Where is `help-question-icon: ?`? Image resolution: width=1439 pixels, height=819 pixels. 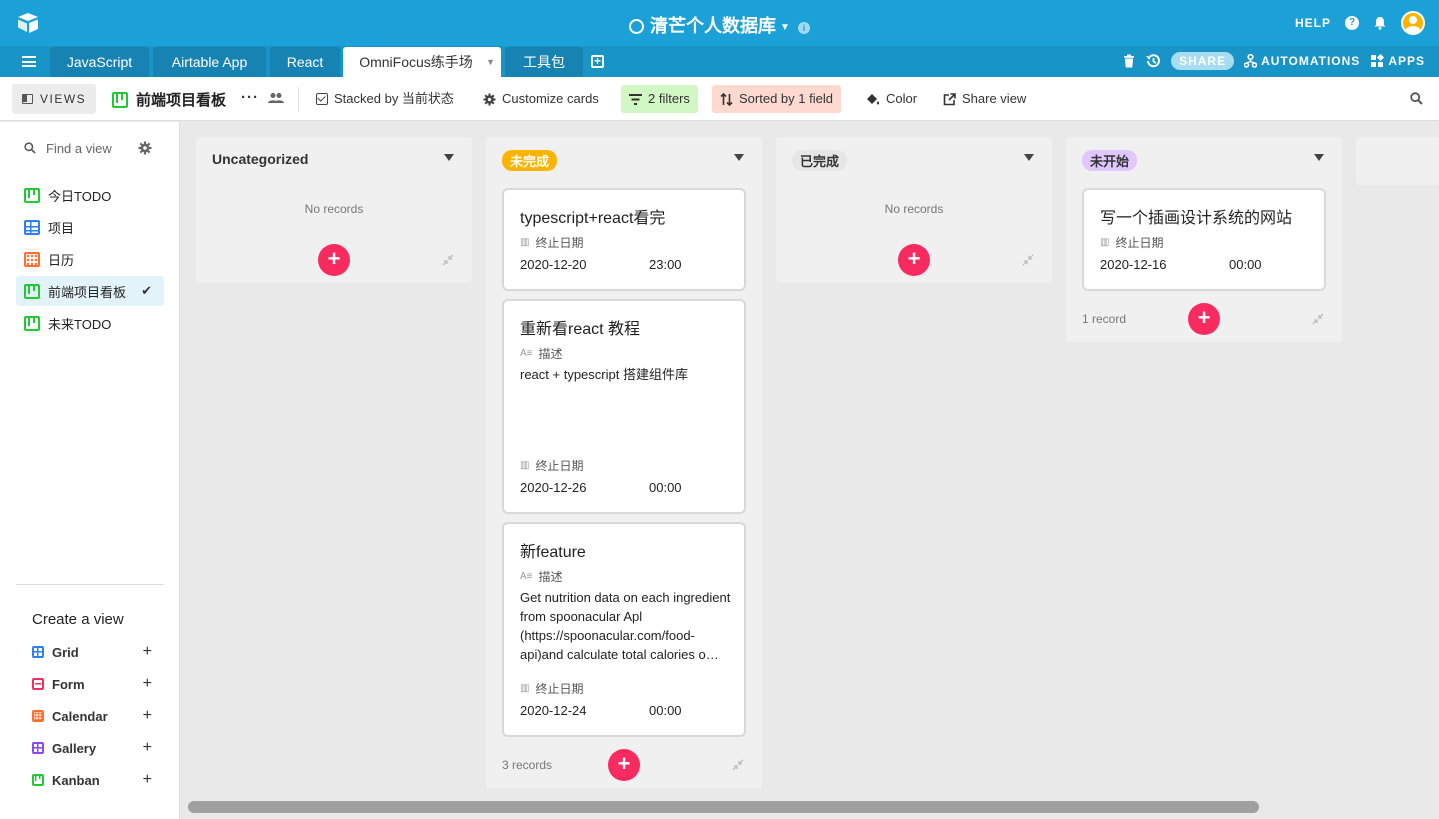 help-question-icon: ? is located at coordinates (1352, 23).